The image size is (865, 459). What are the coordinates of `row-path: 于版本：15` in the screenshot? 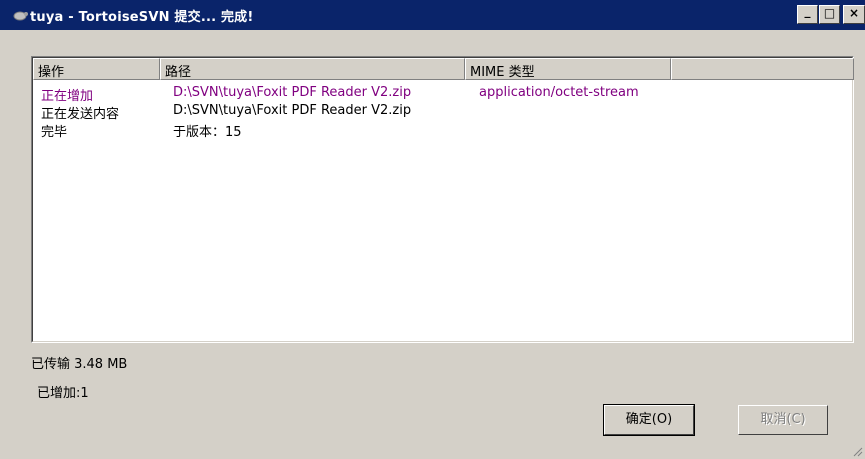 It's located at (207, 132).